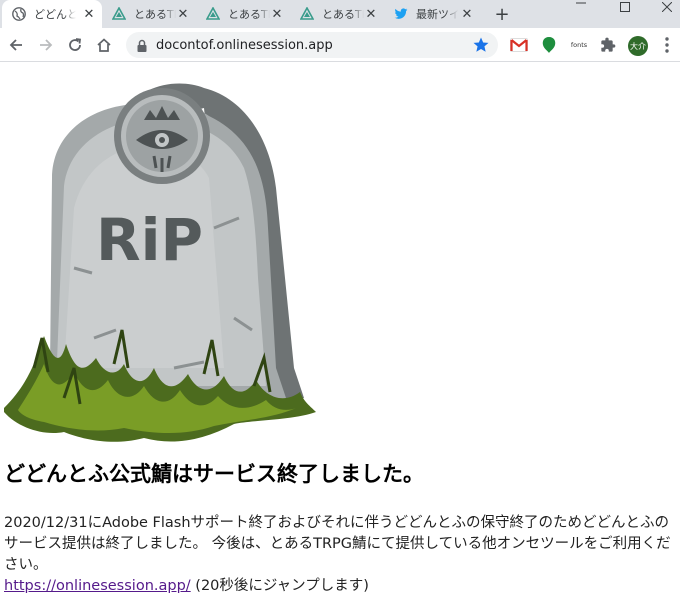 The image size is (680, 606). I want to click on fonts-extension-label: fonts, so click(579, 45).